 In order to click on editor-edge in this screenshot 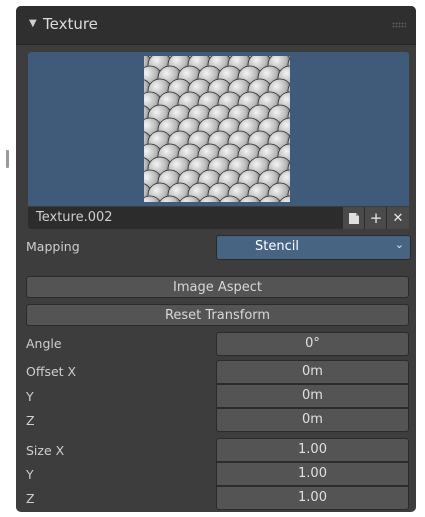, I will do `click(7, 258)`.